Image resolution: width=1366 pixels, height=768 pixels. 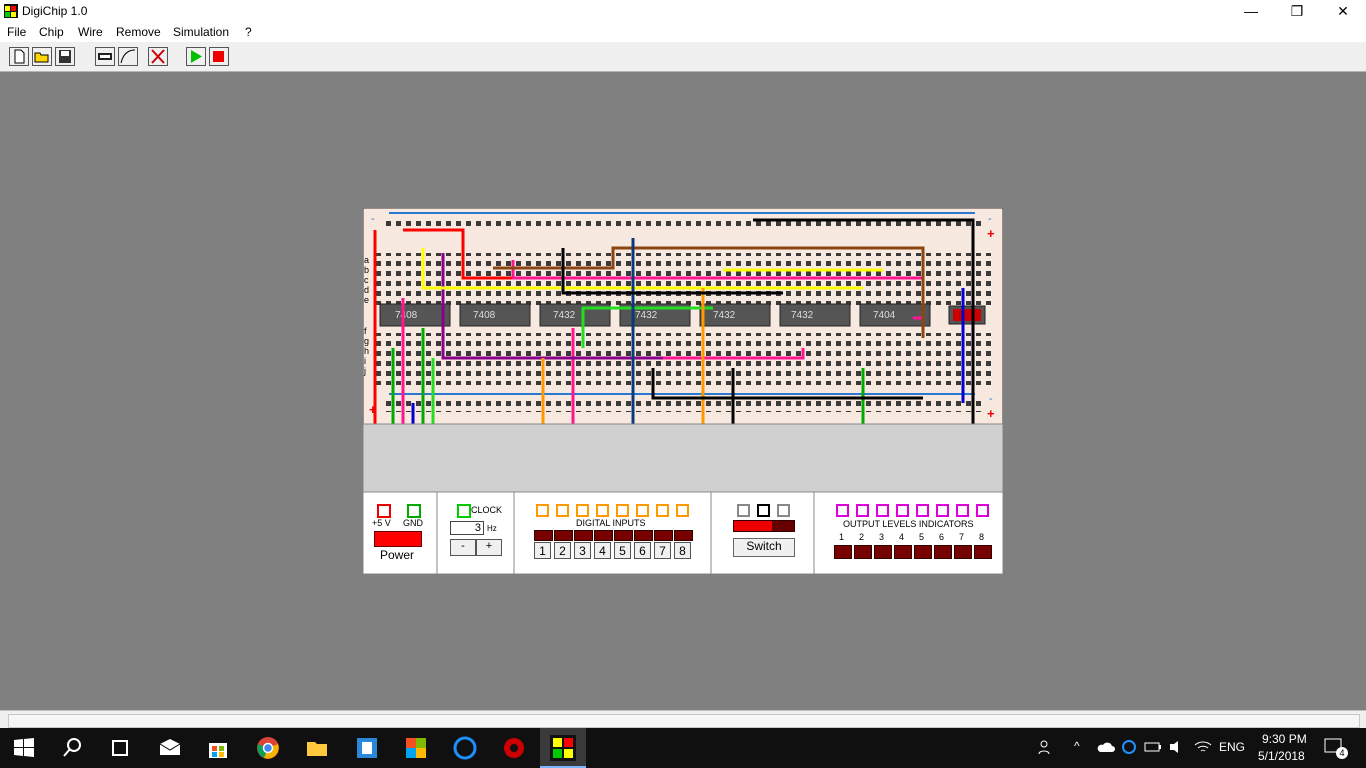 What do you see at coordinates (51, 32) in the screenshot?
I see `menu-chip: Chip` at bounding box center [51, 32].